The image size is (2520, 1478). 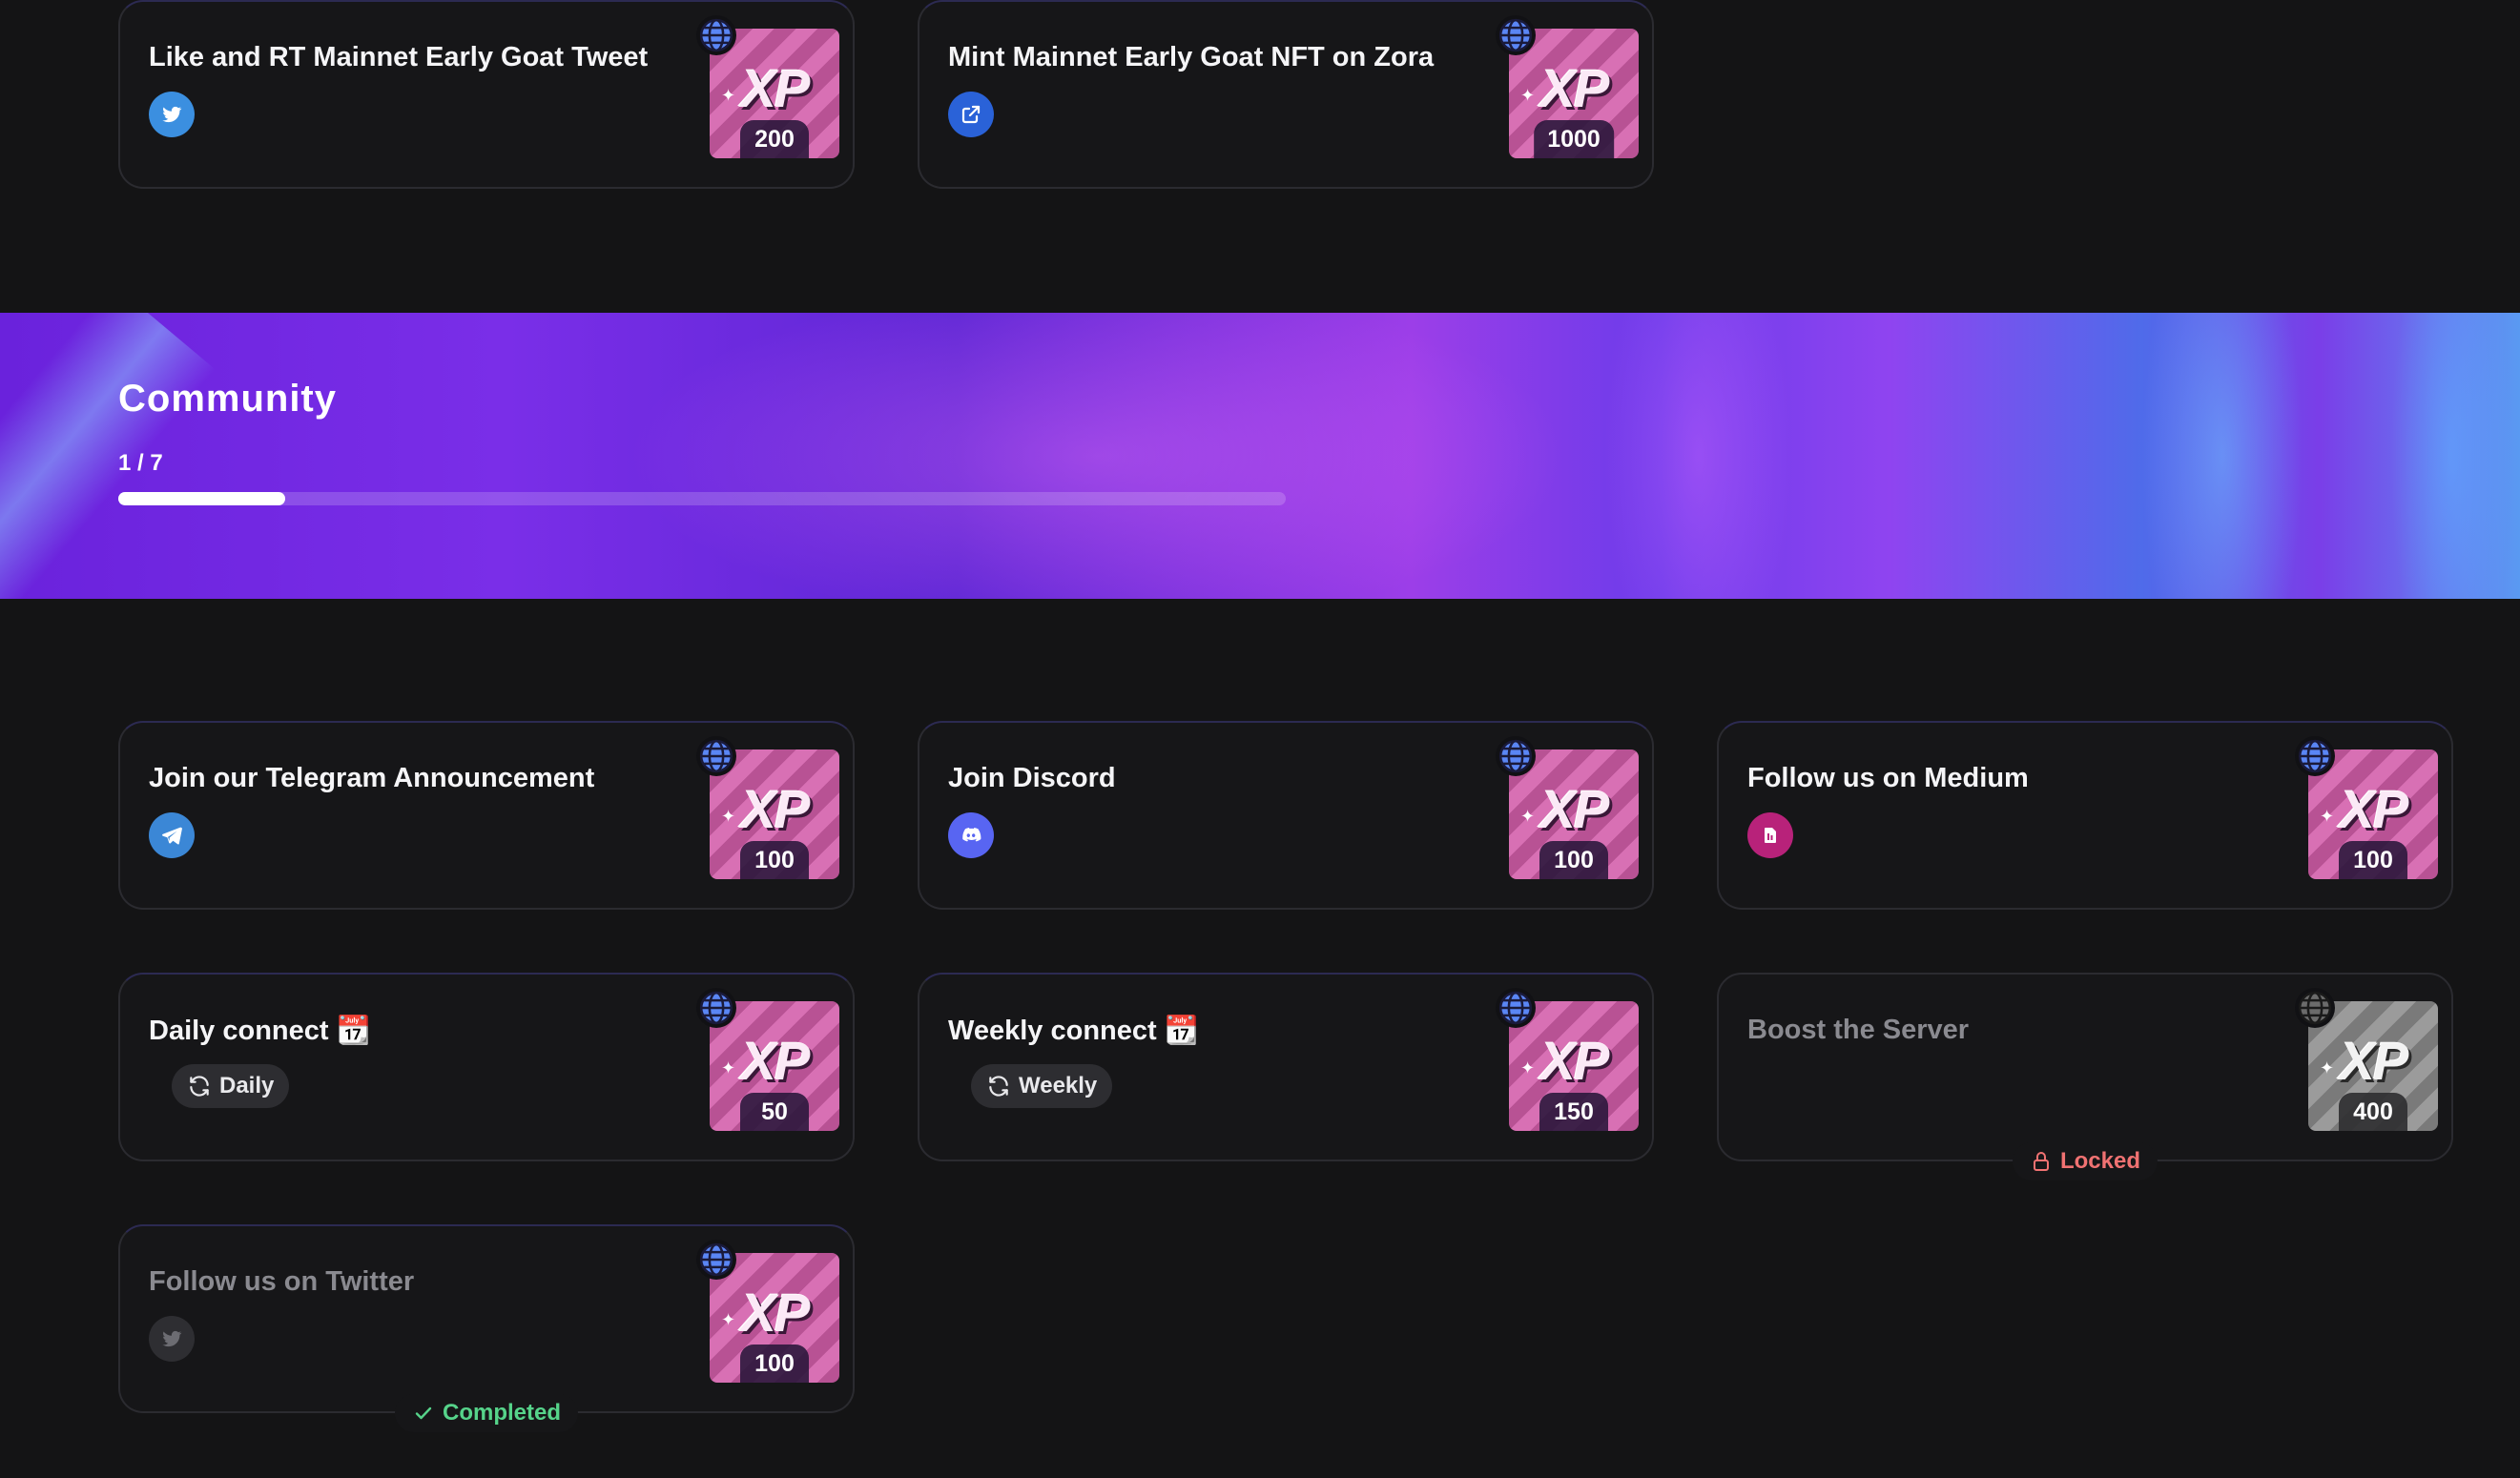 I want to click on locked-status-badge: Locked, so click(x=2085, y=1161).